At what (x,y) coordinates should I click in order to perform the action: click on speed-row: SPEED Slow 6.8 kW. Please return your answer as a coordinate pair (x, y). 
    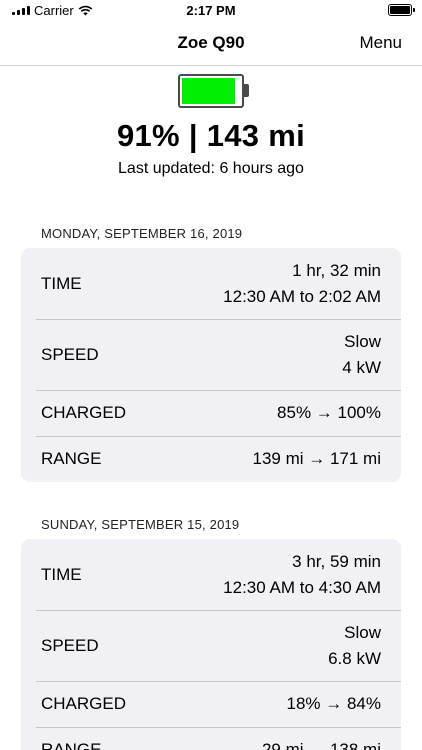
    Looking at the image, I should click on (211, 645).